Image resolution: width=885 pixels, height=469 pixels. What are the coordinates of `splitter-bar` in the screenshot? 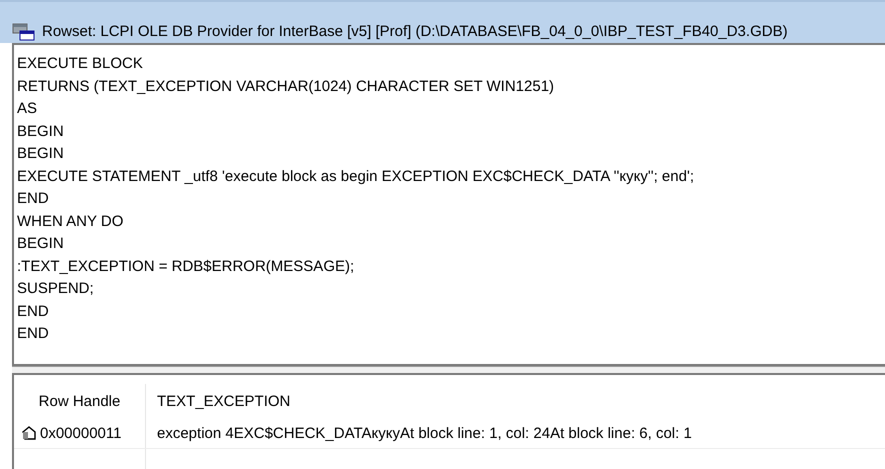 It's located at (448, 370).